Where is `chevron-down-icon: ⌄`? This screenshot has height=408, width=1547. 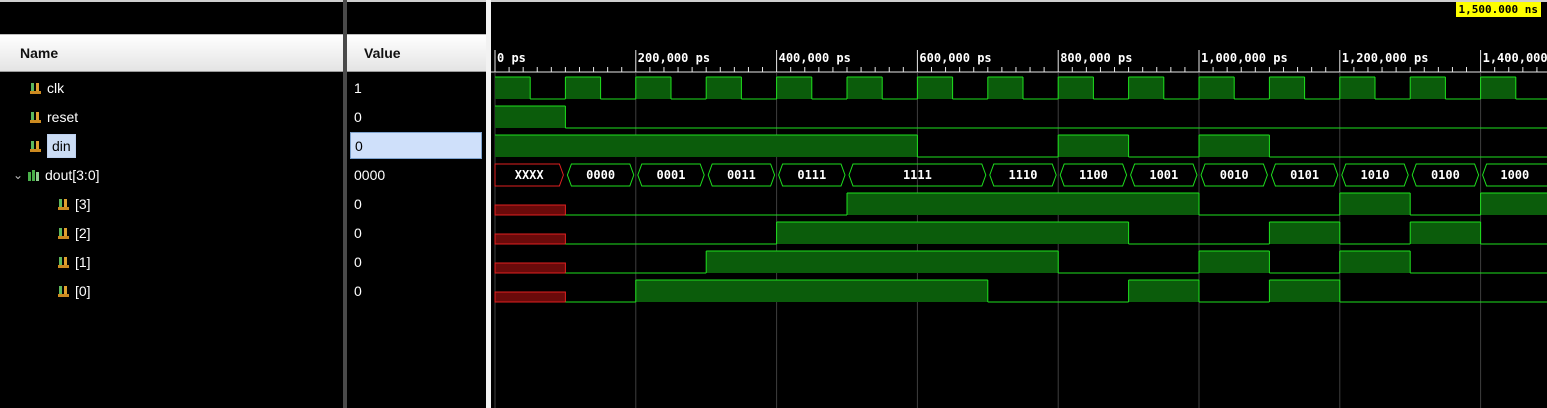 chevron-down-icon: ⌄ is located at coordinates (18, 175).